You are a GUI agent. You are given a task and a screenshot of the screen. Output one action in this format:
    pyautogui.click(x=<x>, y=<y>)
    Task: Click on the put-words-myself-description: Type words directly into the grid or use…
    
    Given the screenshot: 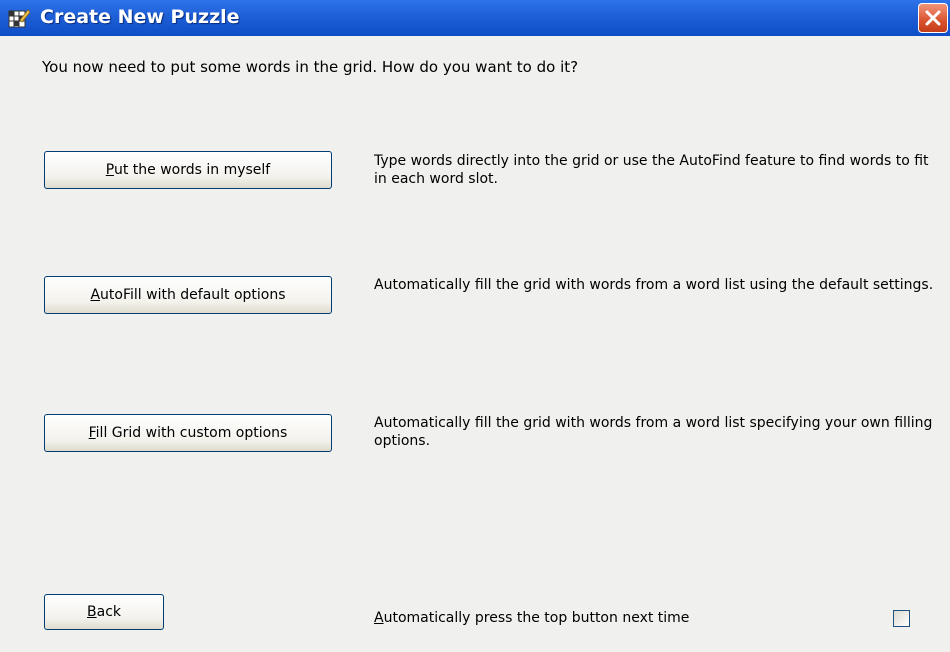 What is the action you would take?
    pyautogui.click(x=651, y=170)
    